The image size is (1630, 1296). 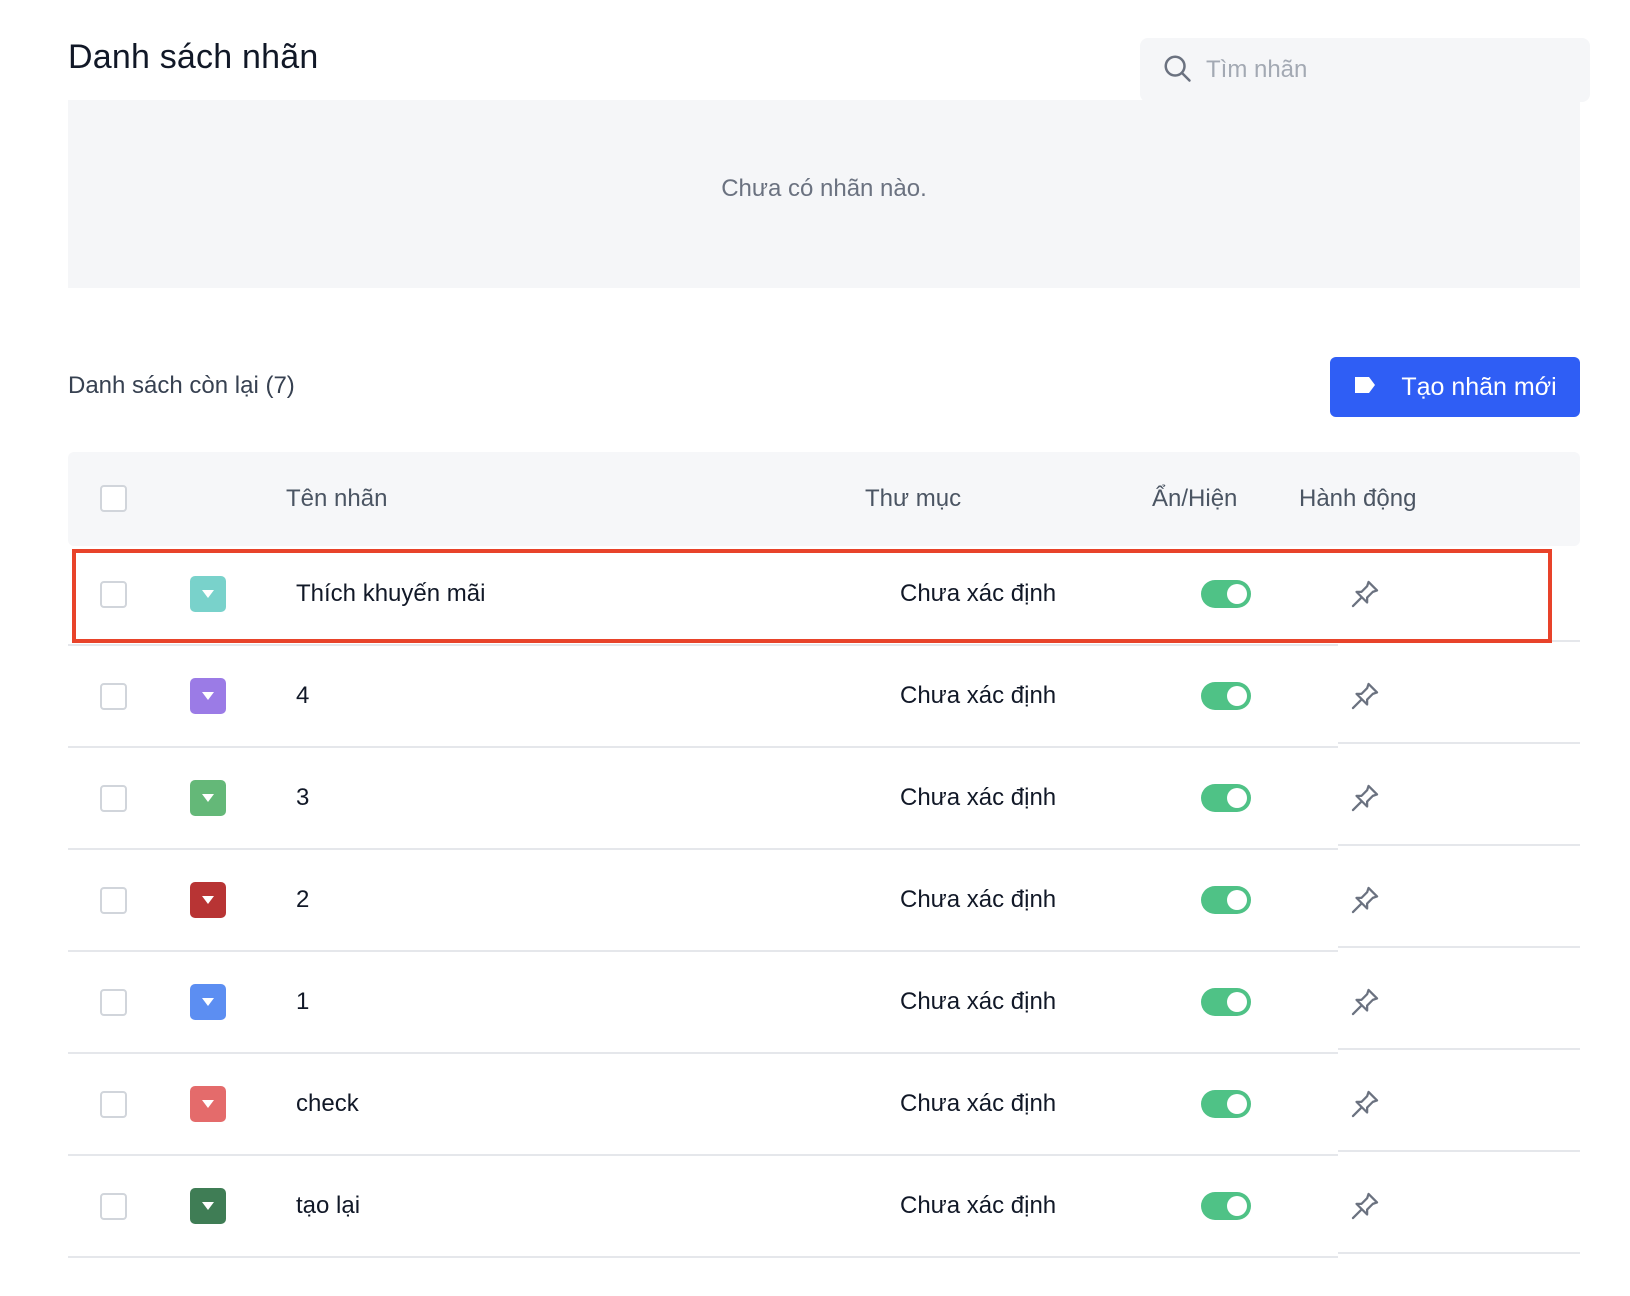 I want to click on create-label-button-text: Tạo nhãn mới, so click(x=1479, y=386).